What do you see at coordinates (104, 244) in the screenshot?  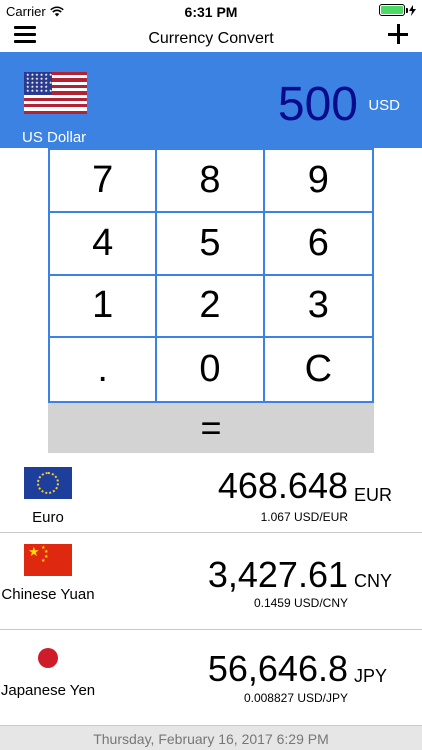 I see `key-4: 4` at bounding box center [104, 244].